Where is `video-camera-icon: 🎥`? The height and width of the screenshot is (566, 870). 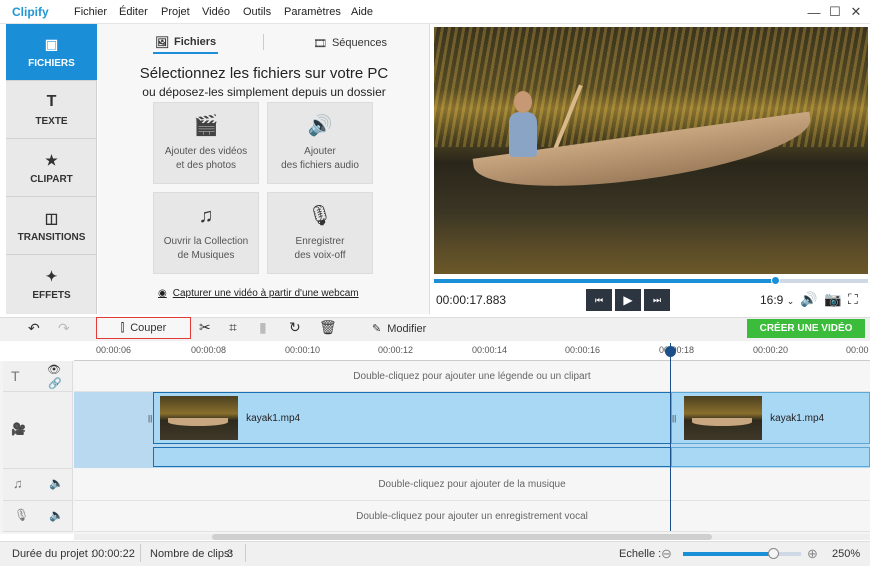 video-camera-icon: 🎥 is located at coordinates (18, 429).